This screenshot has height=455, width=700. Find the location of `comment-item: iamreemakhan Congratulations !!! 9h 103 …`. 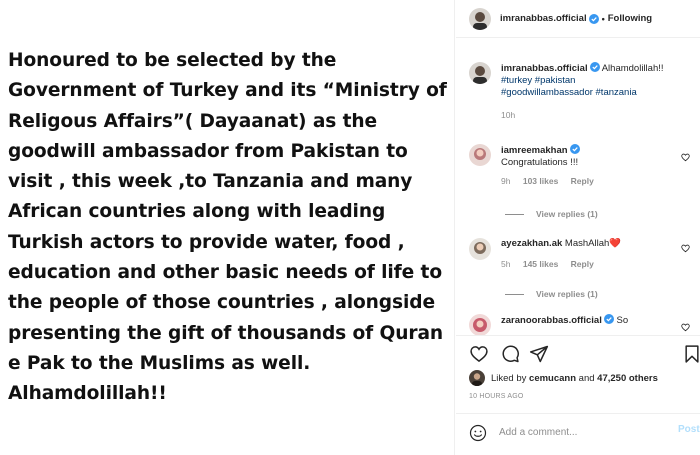

comment-item: iamreemakhan Congratulations !!! 9h 103 … is located at coordinates (582, 165).